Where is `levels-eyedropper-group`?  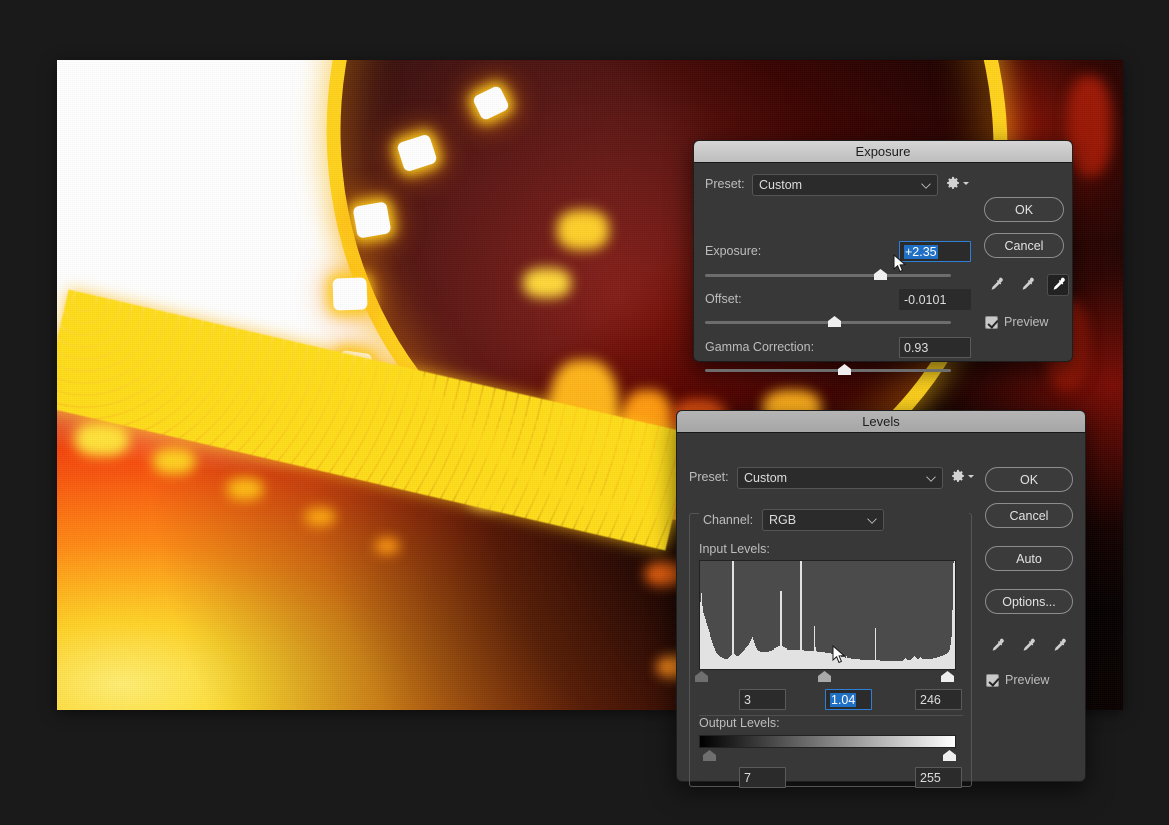 levels-eyedropper-group is located at coordinates (1028, 646).